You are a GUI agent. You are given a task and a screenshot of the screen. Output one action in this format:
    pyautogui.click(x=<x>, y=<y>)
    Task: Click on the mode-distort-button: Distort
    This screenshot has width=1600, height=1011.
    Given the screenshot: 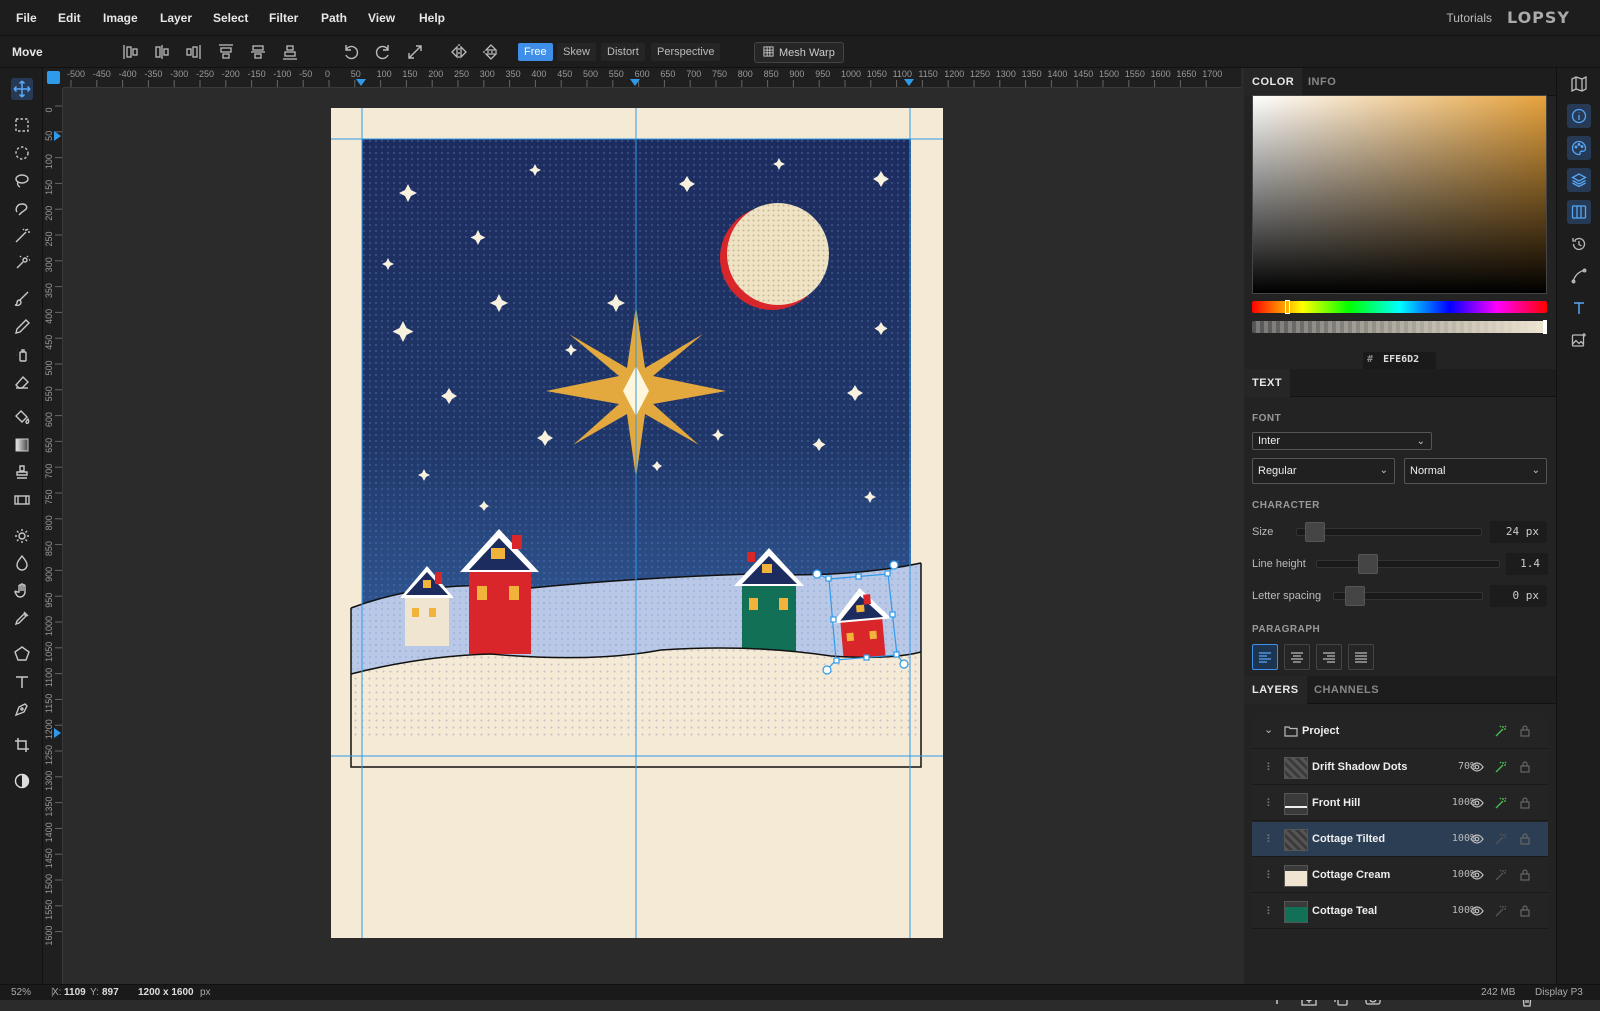 What is the action you would take?
    pyautogui.click(x=623, y=52)
    